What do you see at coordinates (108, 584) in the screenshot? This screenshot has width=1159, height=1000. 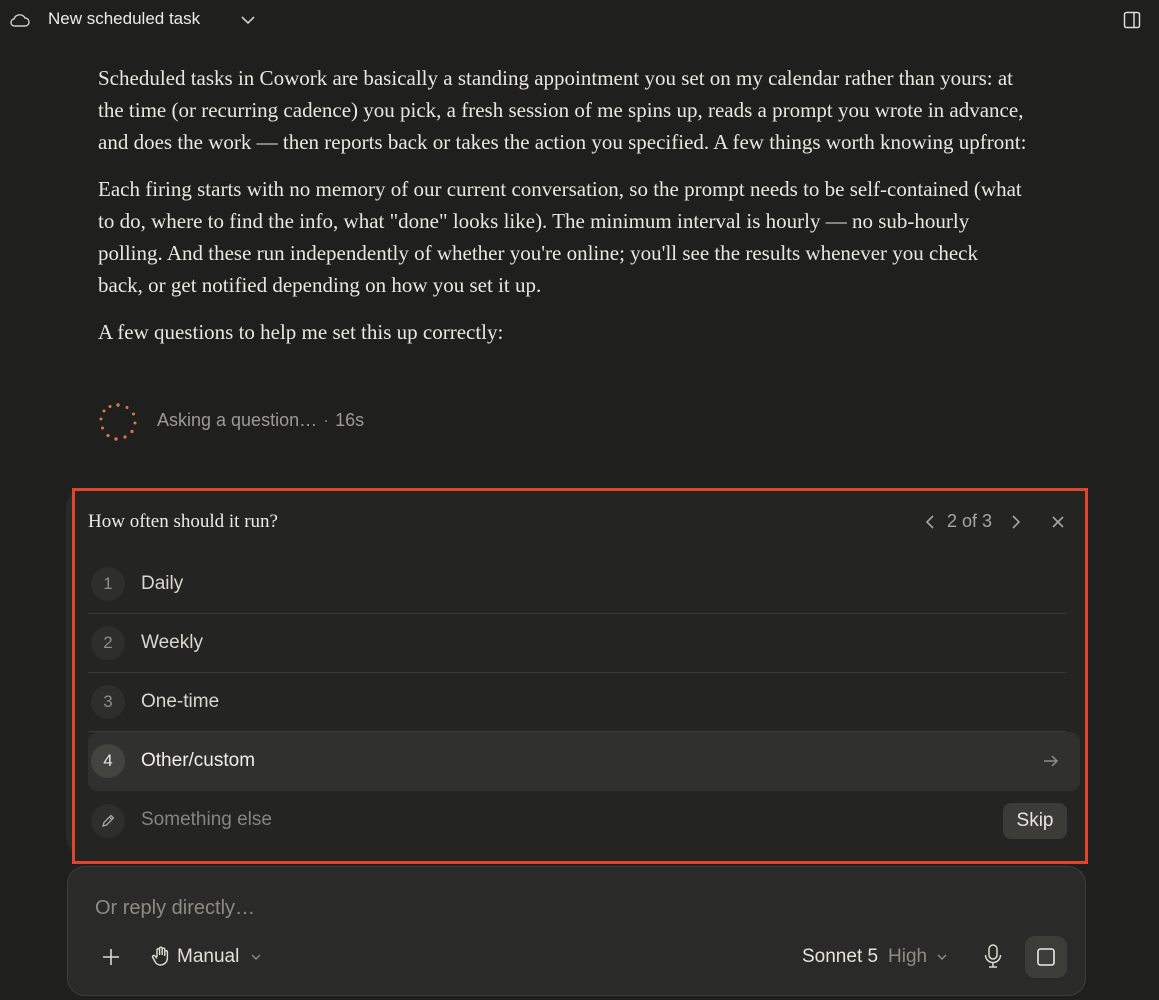 I see `option-number: 1` at bounding box center [108, 584].